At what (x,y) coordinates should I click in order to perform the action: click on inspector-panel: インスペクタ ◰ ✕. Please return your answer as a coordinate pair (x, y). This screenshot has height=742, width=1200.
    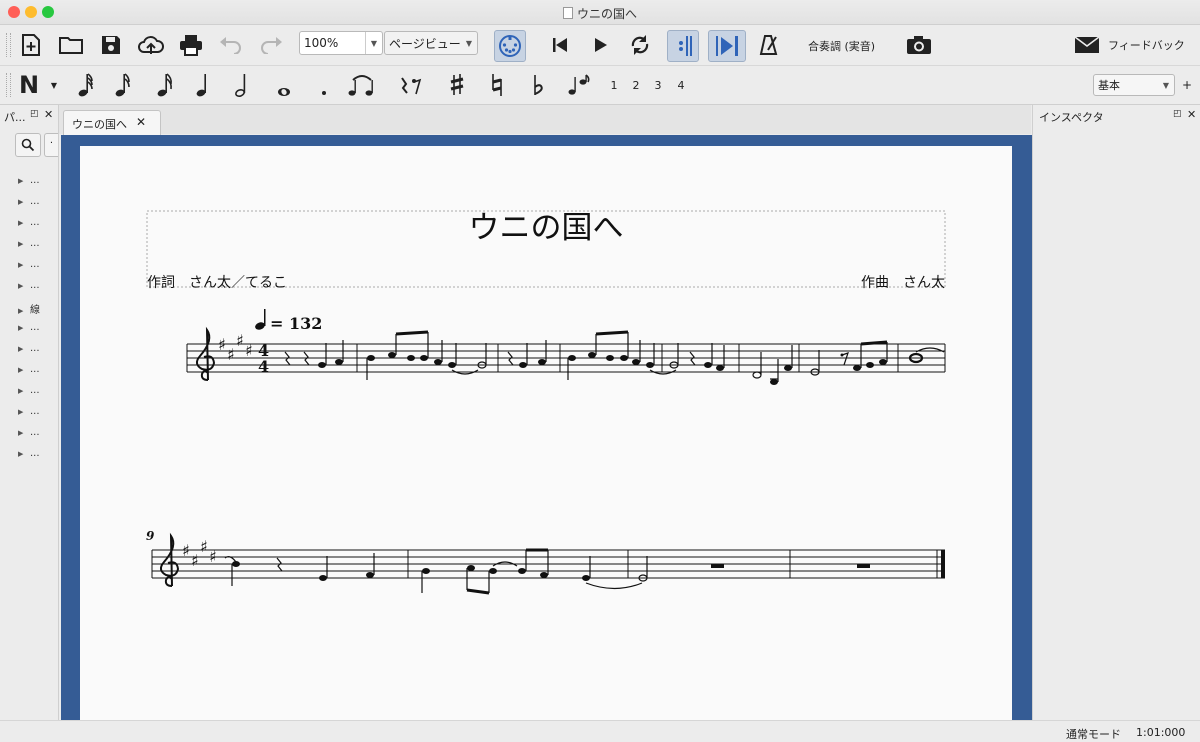
    Looking at the image, I should click on (1116, 412).